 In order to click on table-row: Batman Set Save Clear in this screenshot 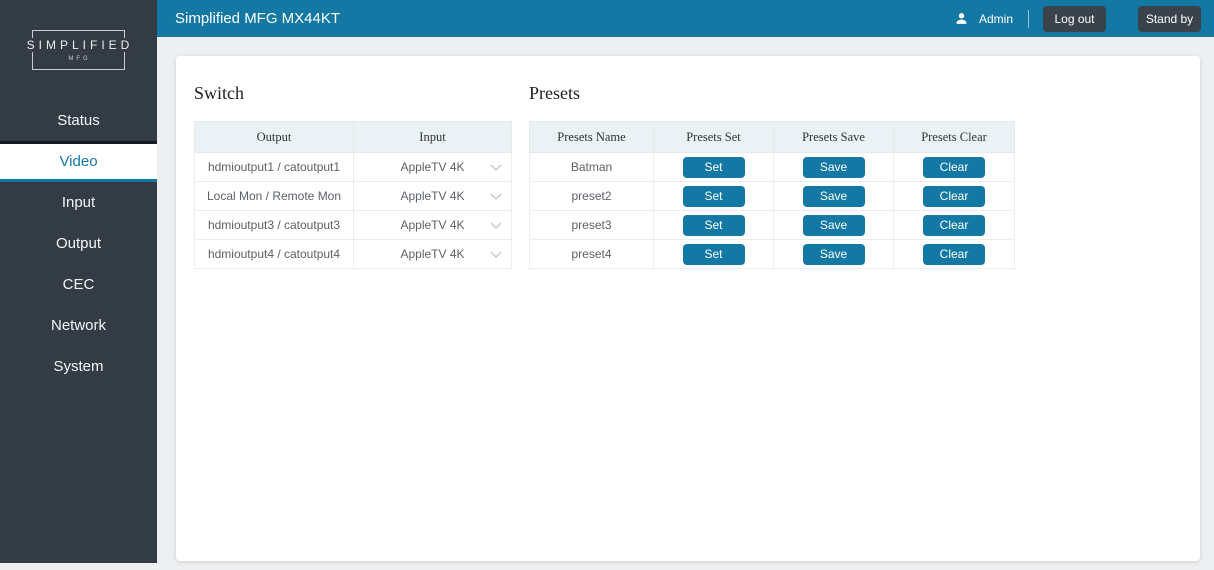, I will do `click(772, 167)`.